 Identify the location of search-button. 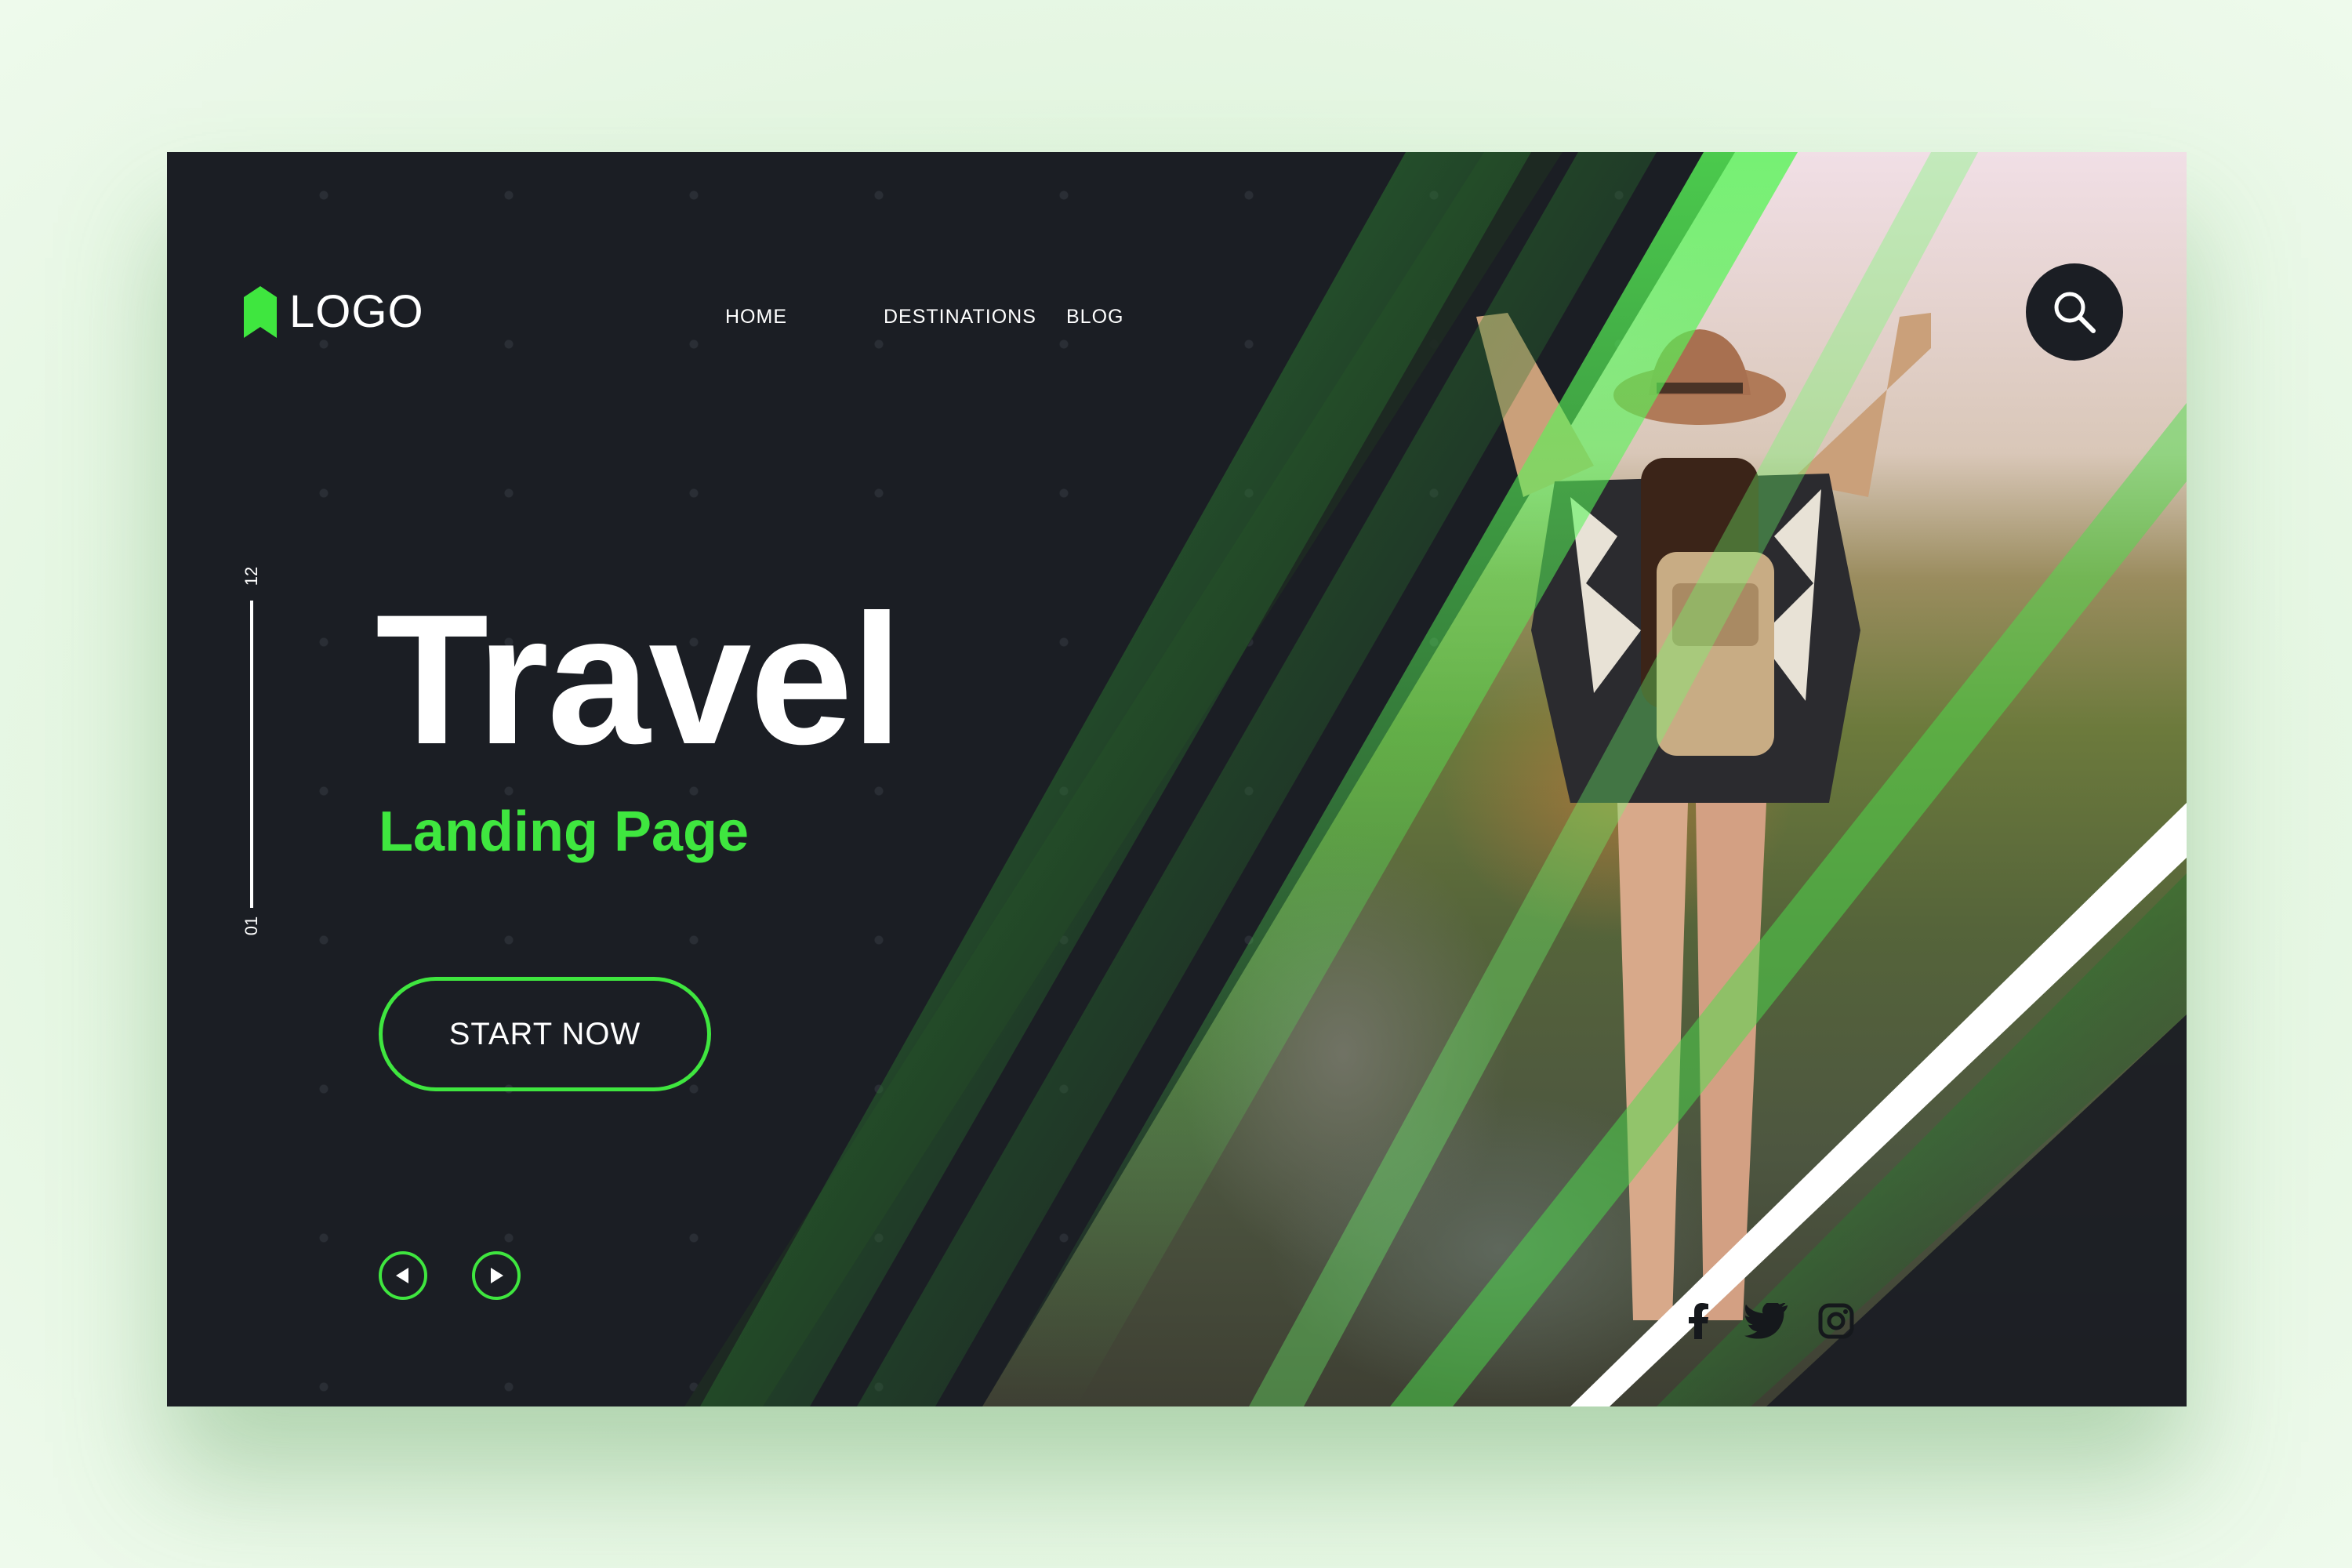
(2074, 312).